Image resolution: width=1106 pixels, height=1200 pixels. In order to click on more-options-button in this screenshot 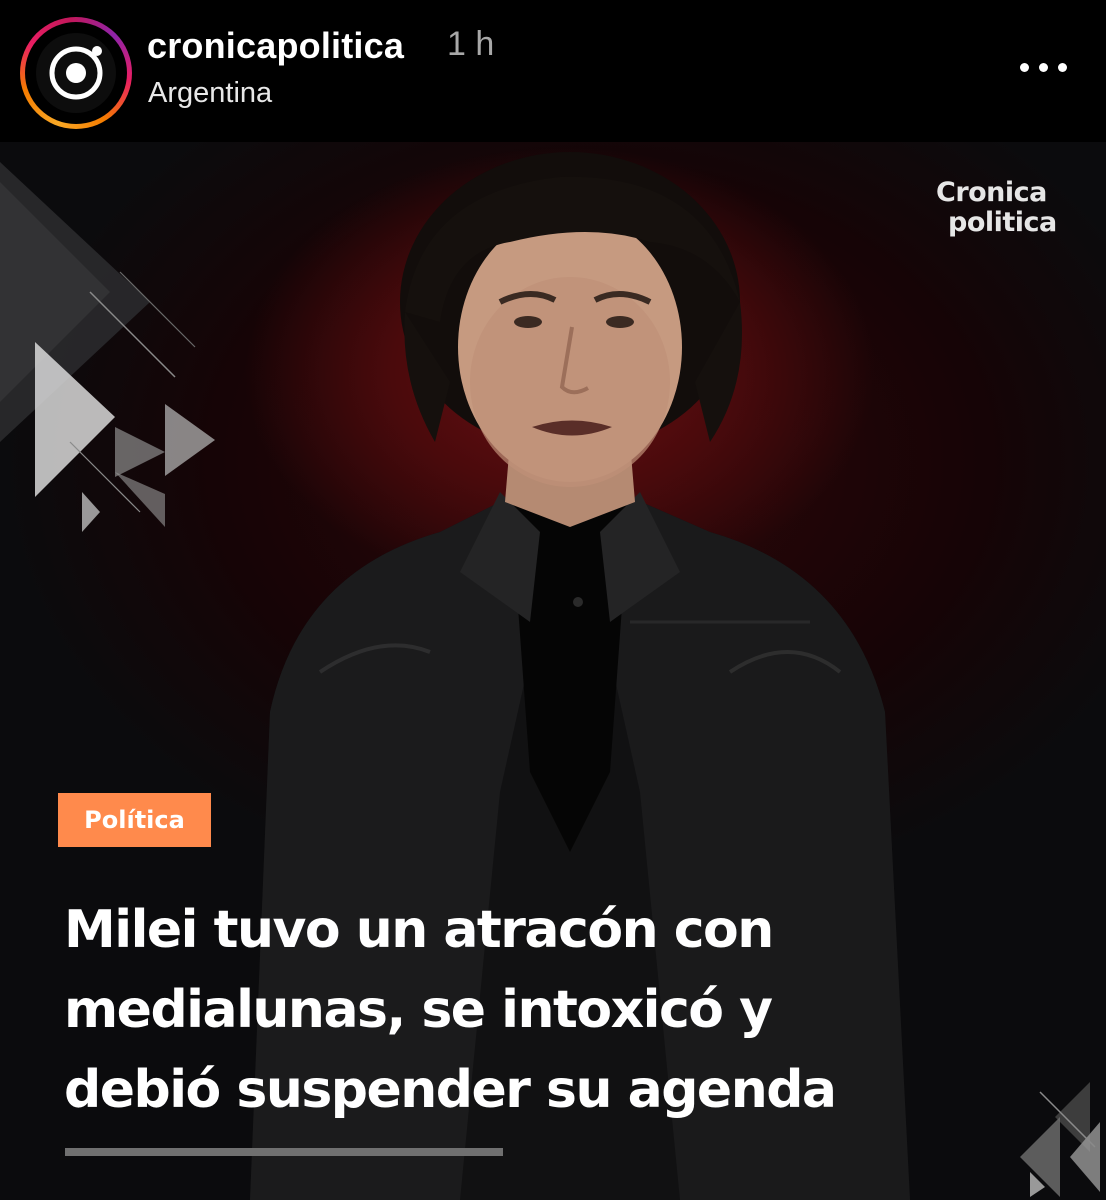, I will do `click(1043, 68)`.